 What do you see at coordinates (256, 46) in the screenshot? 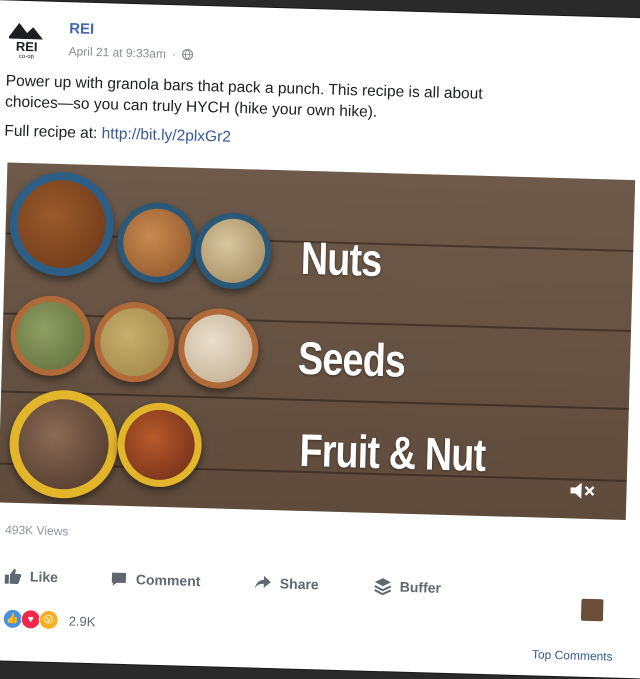
I see `post-header: REI co-op REI April 21 at 9:33am ·` at bounding box center [256, 46].